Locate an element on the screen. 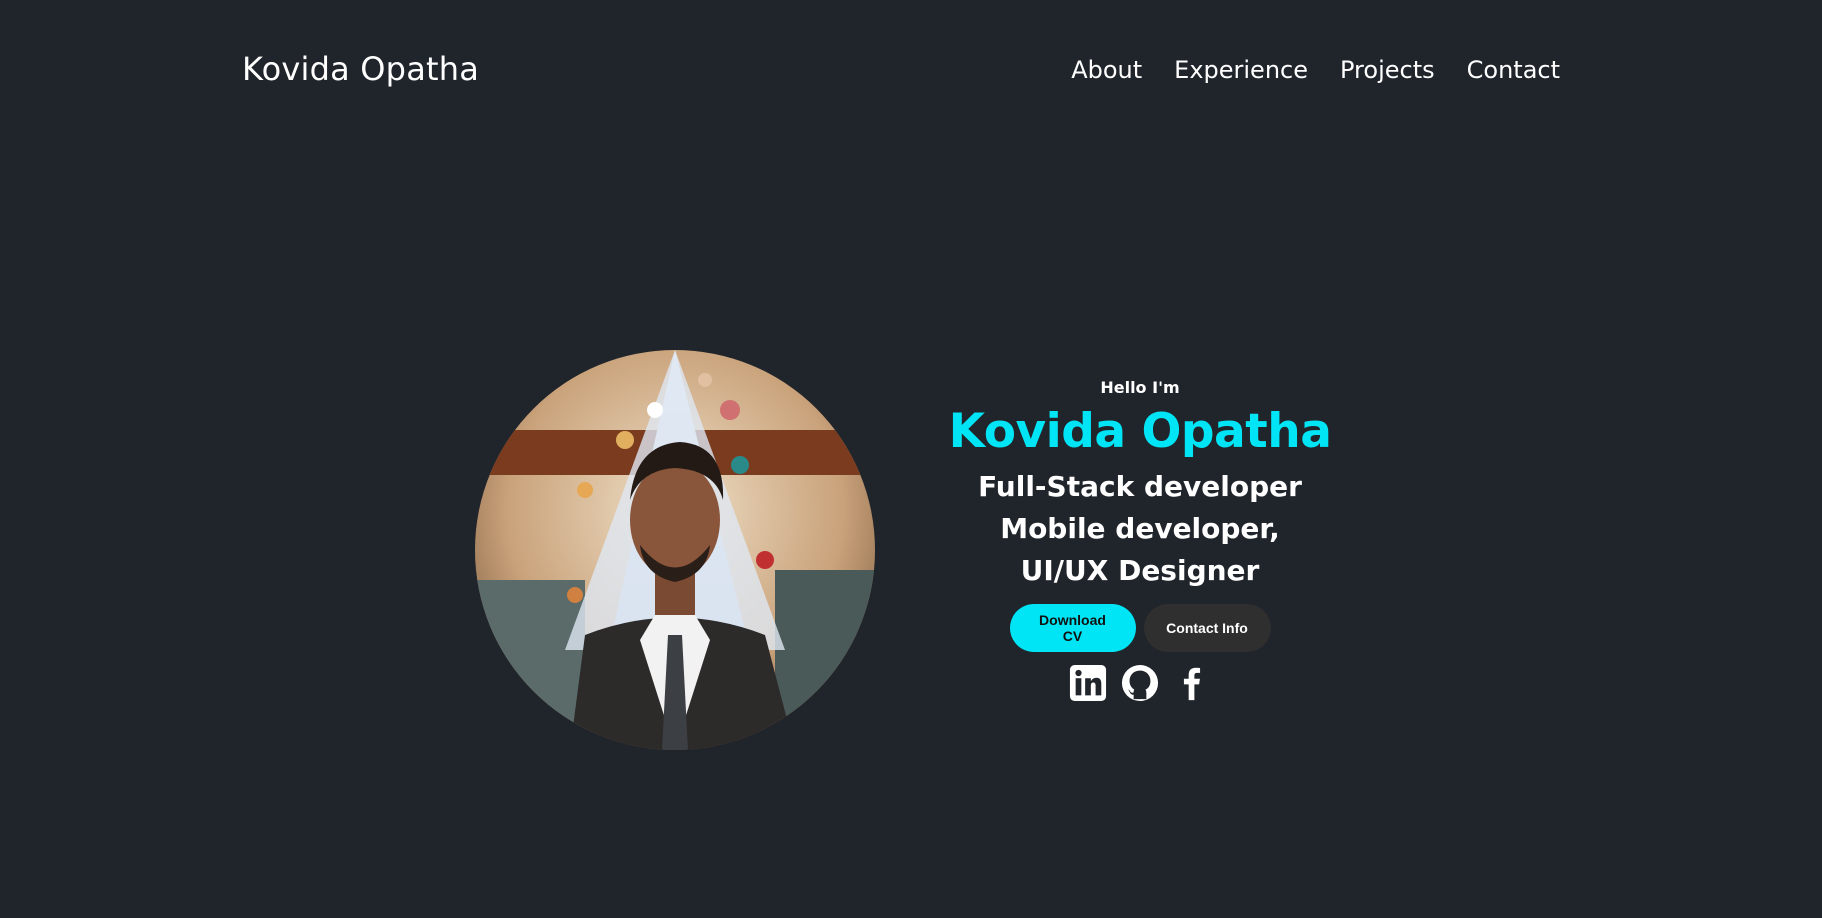 Image resolution: width=1822 pixels, height=918 pixels. role-item: Full-Stack developer is located at coordinates (1140, 486).